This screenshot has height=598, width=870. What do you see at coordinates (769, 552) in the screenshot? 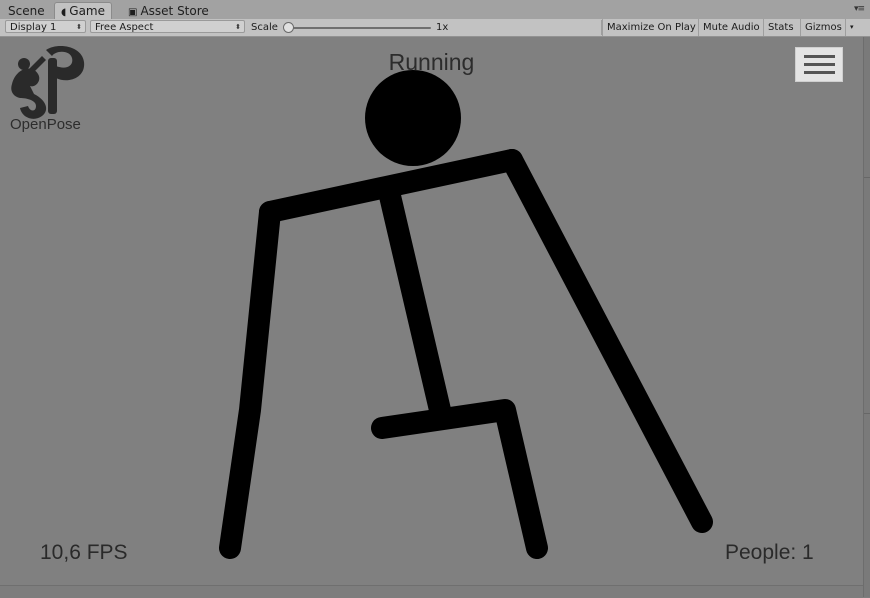
I see `people-counter: People: 1` at bounding box center [769, 552].